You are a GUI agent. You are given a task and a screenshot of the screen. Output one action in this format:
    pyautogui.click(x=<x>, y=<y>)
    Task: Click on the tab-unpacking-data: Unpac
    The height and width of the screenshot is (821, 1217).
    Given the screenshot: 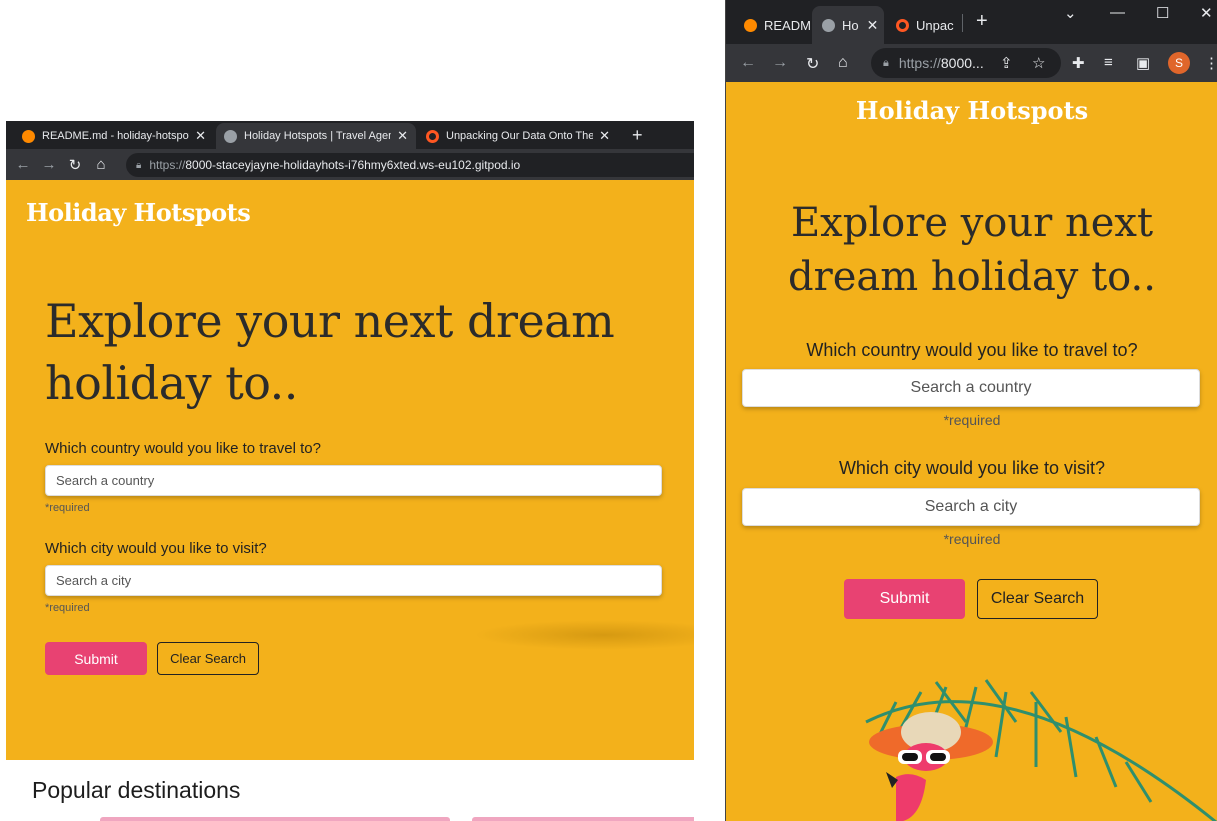 What is the action you would take?
    pyautogui.click(x=923, y=25)
    